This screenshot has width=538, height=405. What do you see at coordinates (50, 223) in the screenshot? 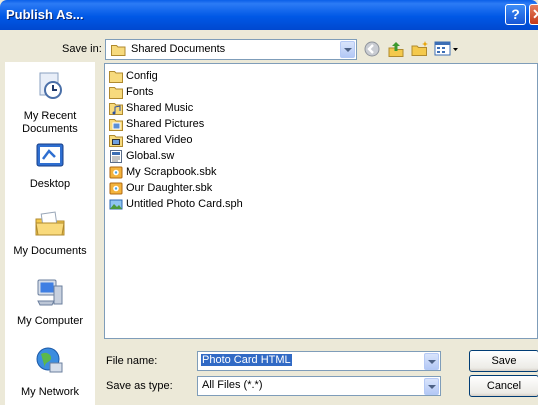
I see `my-documents-icon` at bounding box center [50, 223].